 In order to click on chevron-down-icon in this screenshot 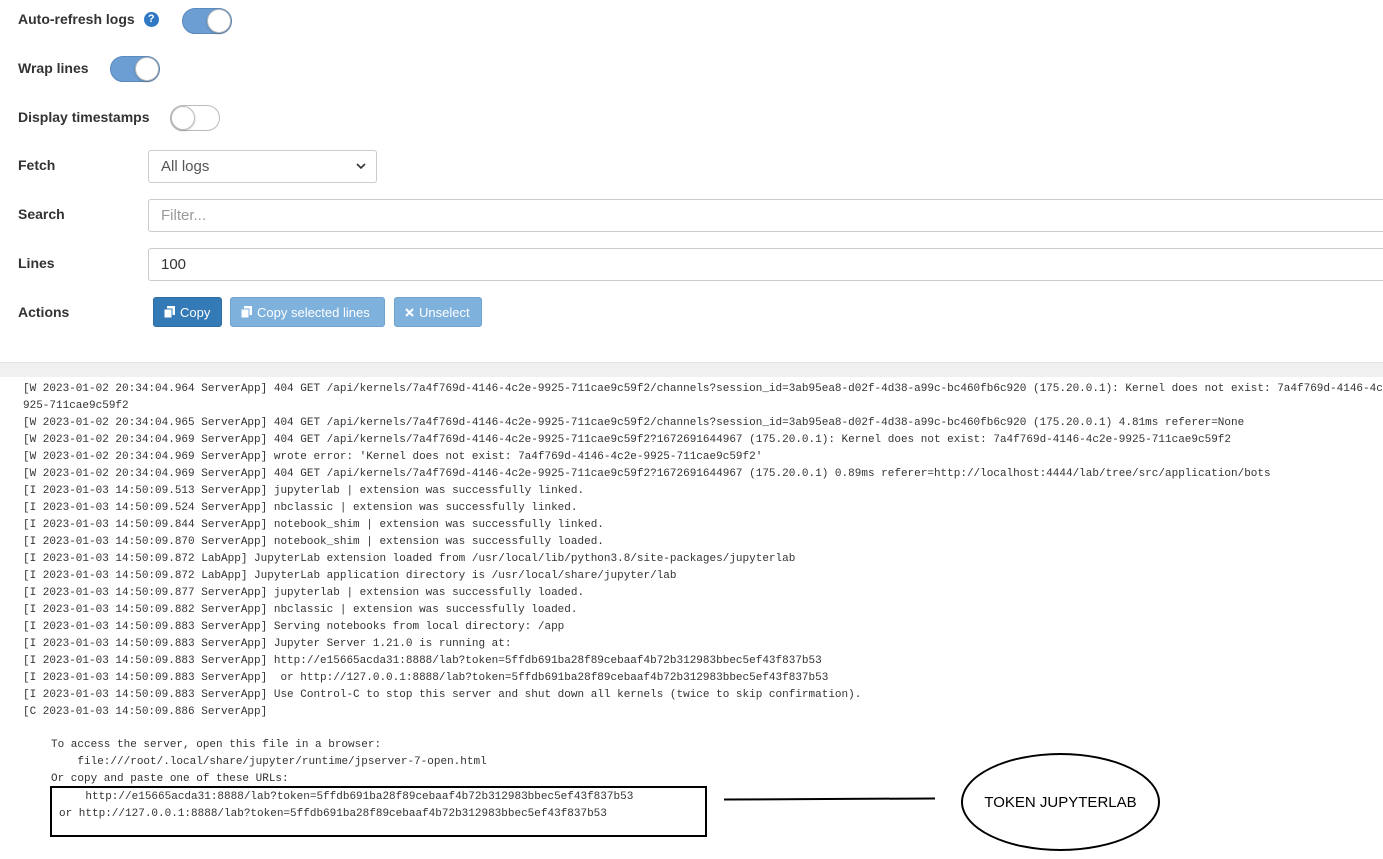, I will do `click(361, 166)`.